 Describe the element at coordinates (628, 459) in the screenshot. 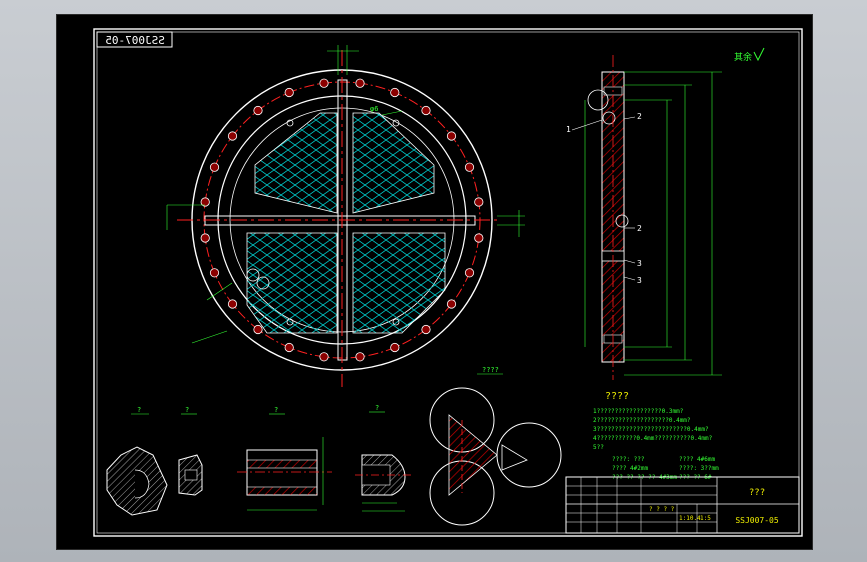

I see `tech-param-1: ????: ???` at that location.